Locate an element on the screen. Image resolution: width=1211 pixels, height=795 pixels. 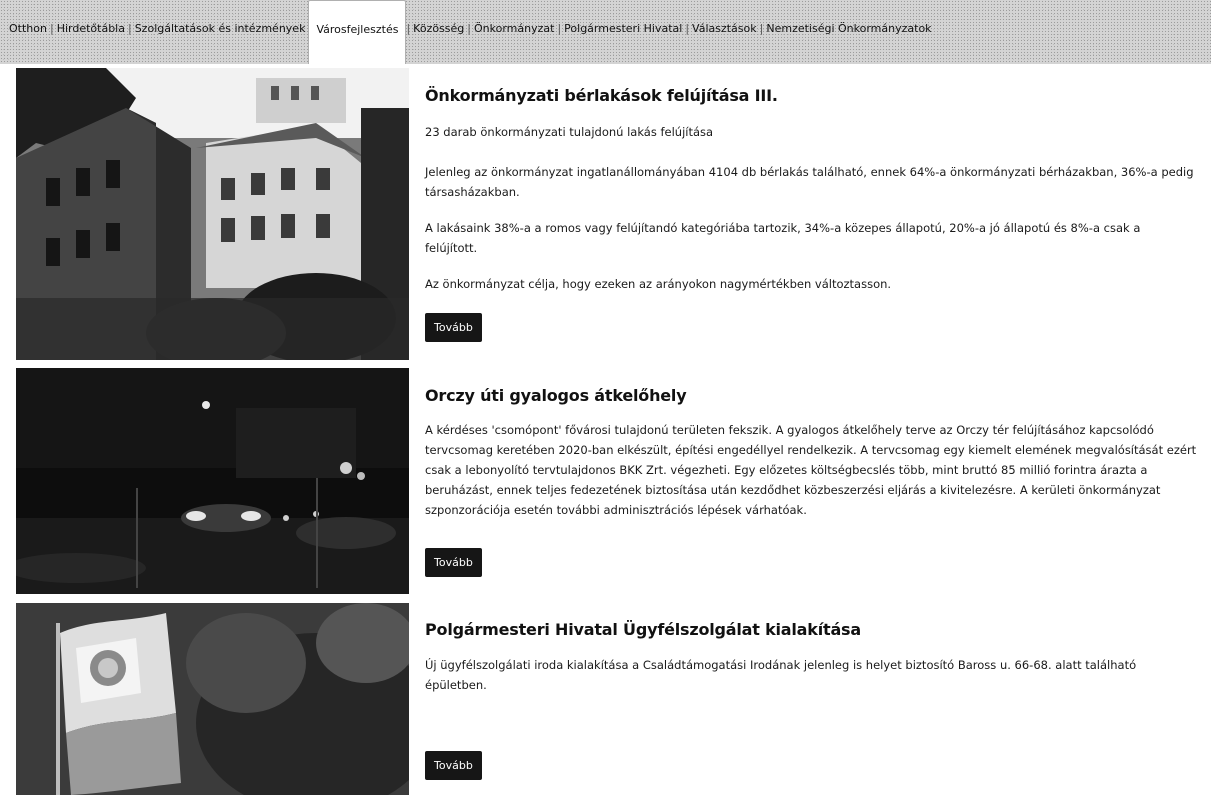
nav-item-valasztasok: Választások is located at coordinates (724, 29).